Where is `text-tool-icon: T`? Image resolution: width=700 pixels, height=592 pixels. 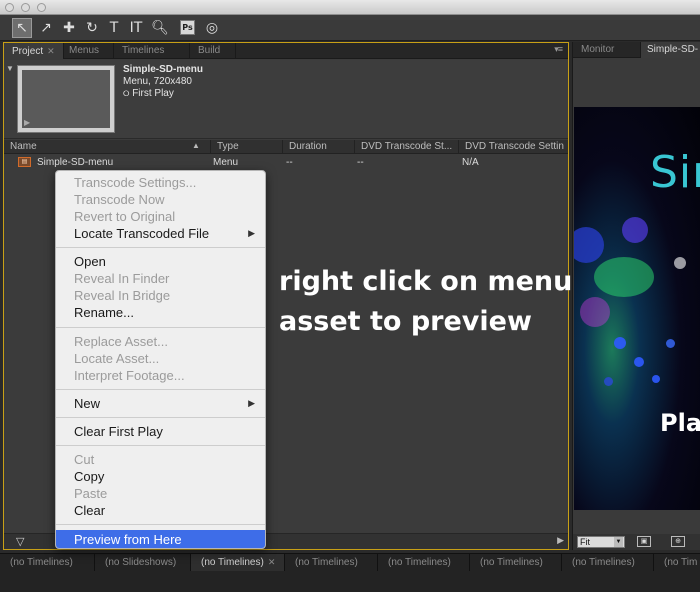 text-tool-icon: T is located at coordinates (114, 28).